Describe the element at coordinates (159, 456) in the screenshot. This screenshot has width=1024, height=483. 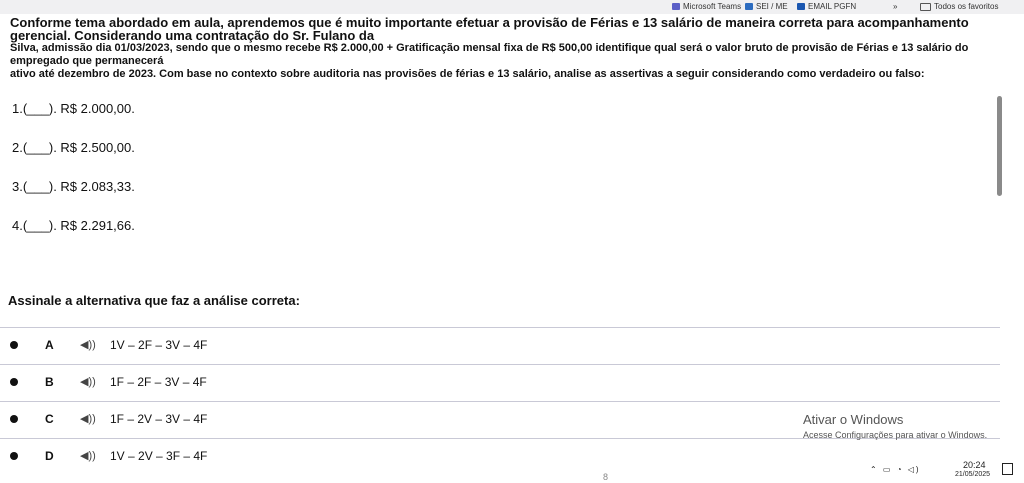
I see `option-text: 1V – 2V – 3F – 4F` at that location.